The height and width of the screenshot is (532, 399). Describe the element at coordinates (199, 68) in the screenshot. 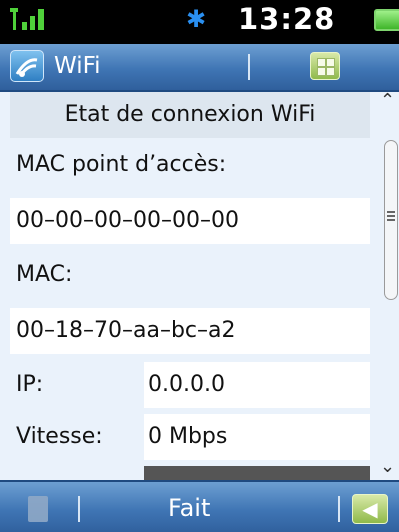

I see `title-bar: WiFi` at that location.